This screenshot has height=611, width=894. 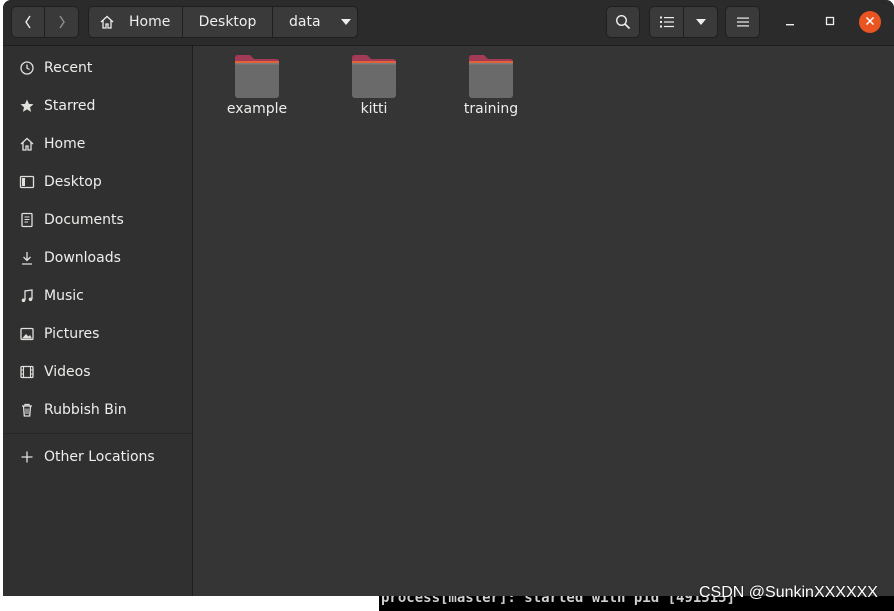 I want to click on header-bar: Home Desktop data, so click(x=448, y=23).